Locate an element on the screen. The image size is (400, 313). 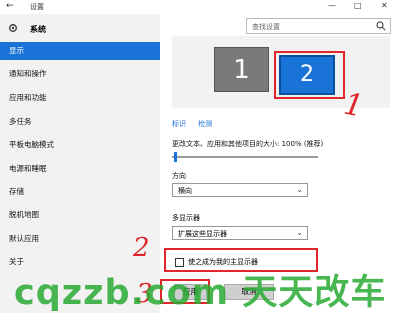
search-icon is located at coordinates (381, 26).